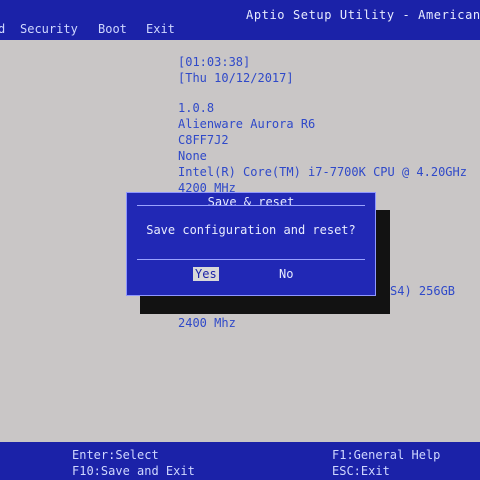 The image size is (480, 480). I want to click on asset-tag: None, so click(192, 156).